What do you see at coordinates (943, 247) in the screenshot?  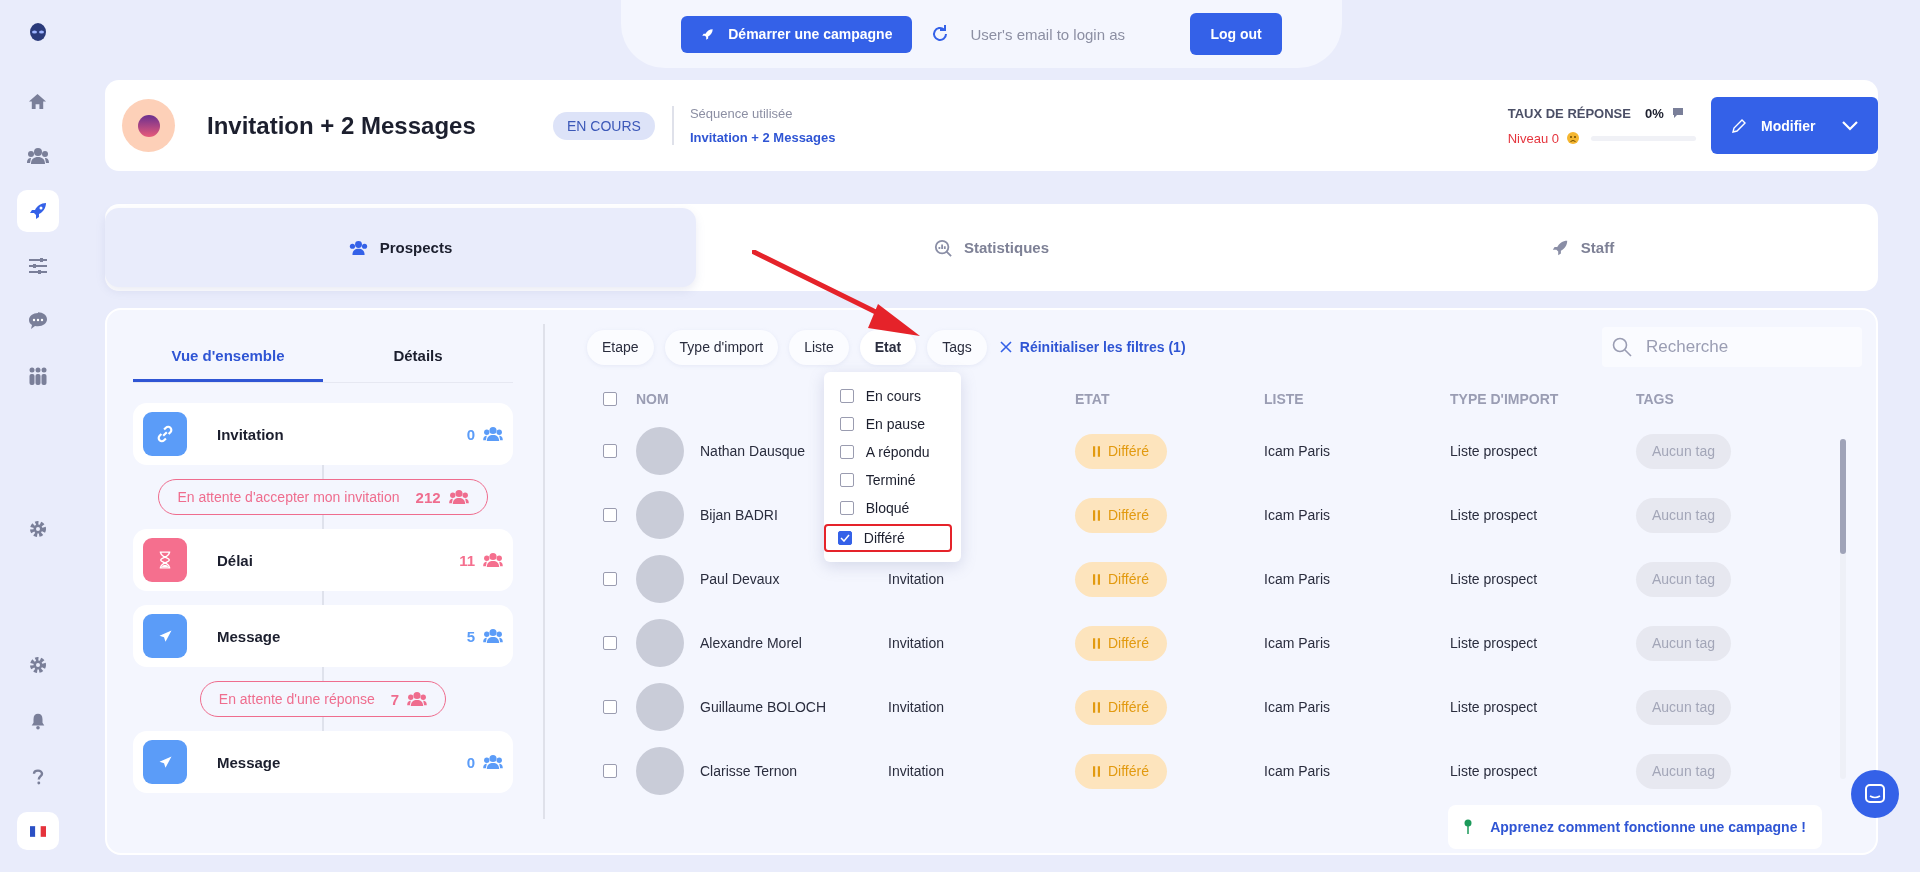 I see `chart-search-icon` at bounding box center [943, 247].